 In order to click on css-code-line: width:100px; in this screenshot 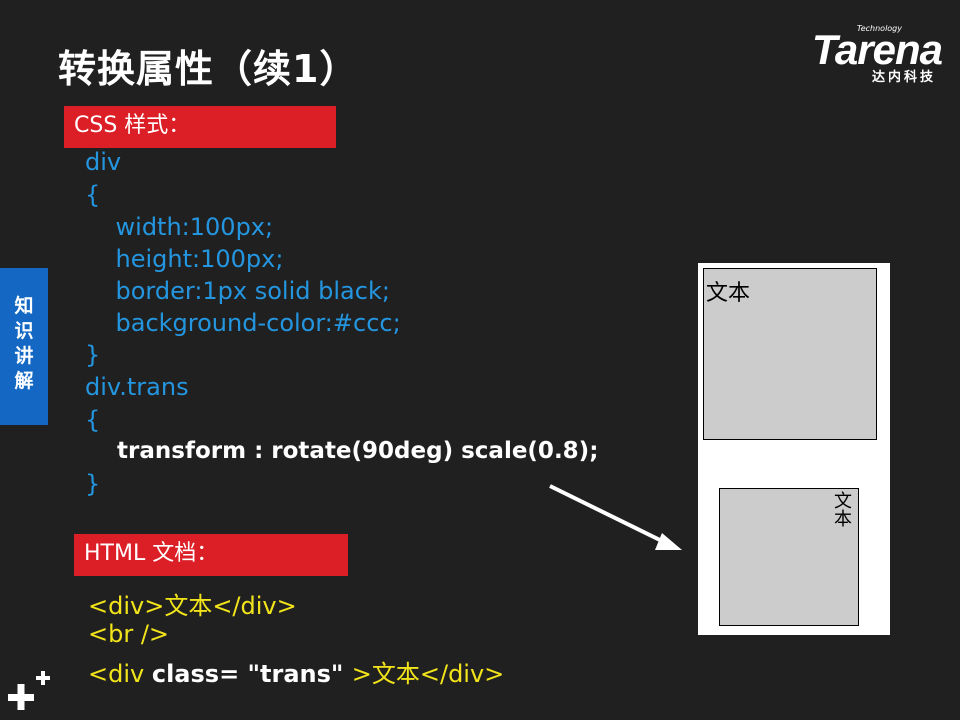, I will do `click(179, 227)`.